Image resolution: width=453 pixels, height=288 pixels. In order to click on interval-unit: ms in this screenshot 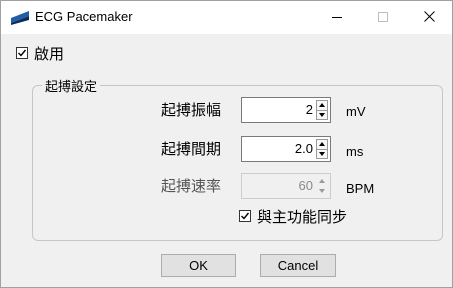, I will do `click(355, 151)`.